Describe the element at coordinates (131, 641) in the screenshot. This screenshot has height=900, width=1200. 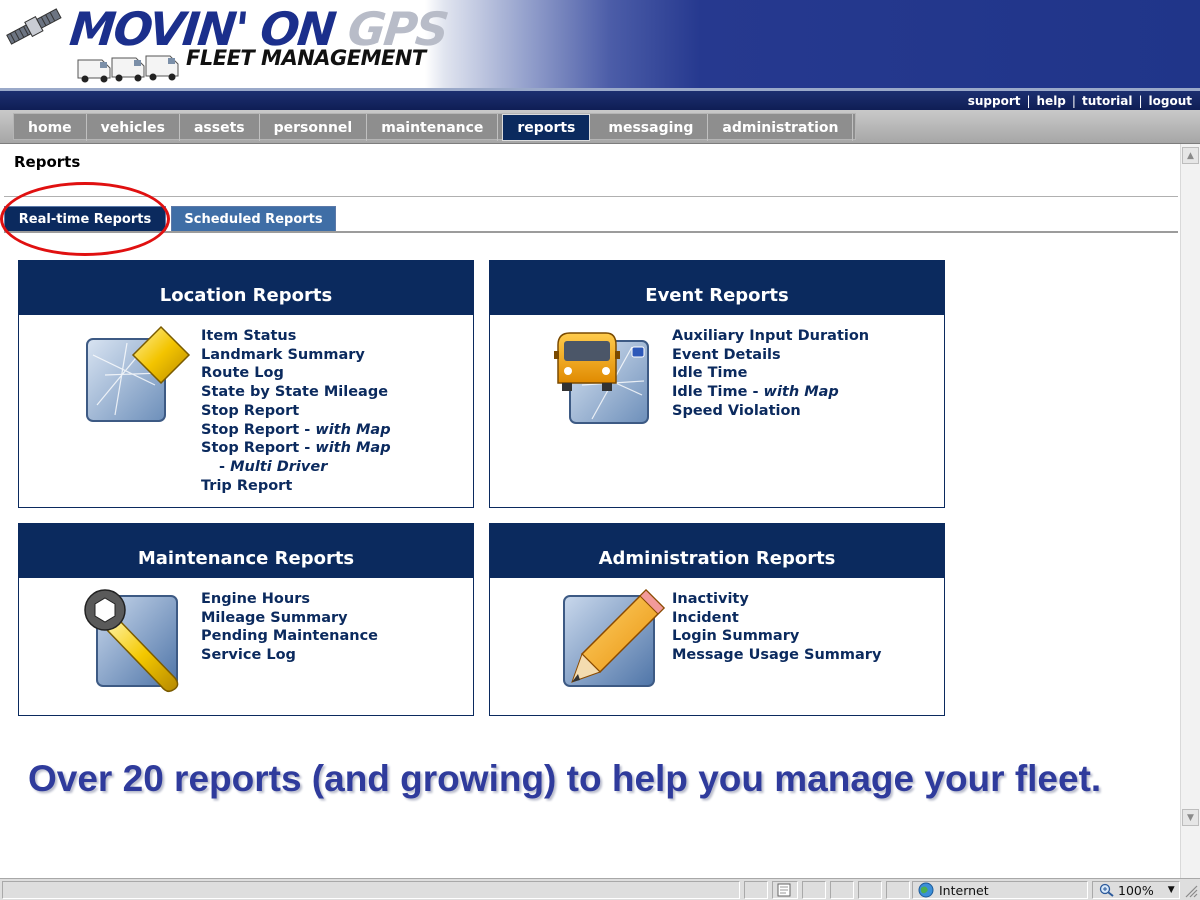
I see `wrench-icon` at that location.